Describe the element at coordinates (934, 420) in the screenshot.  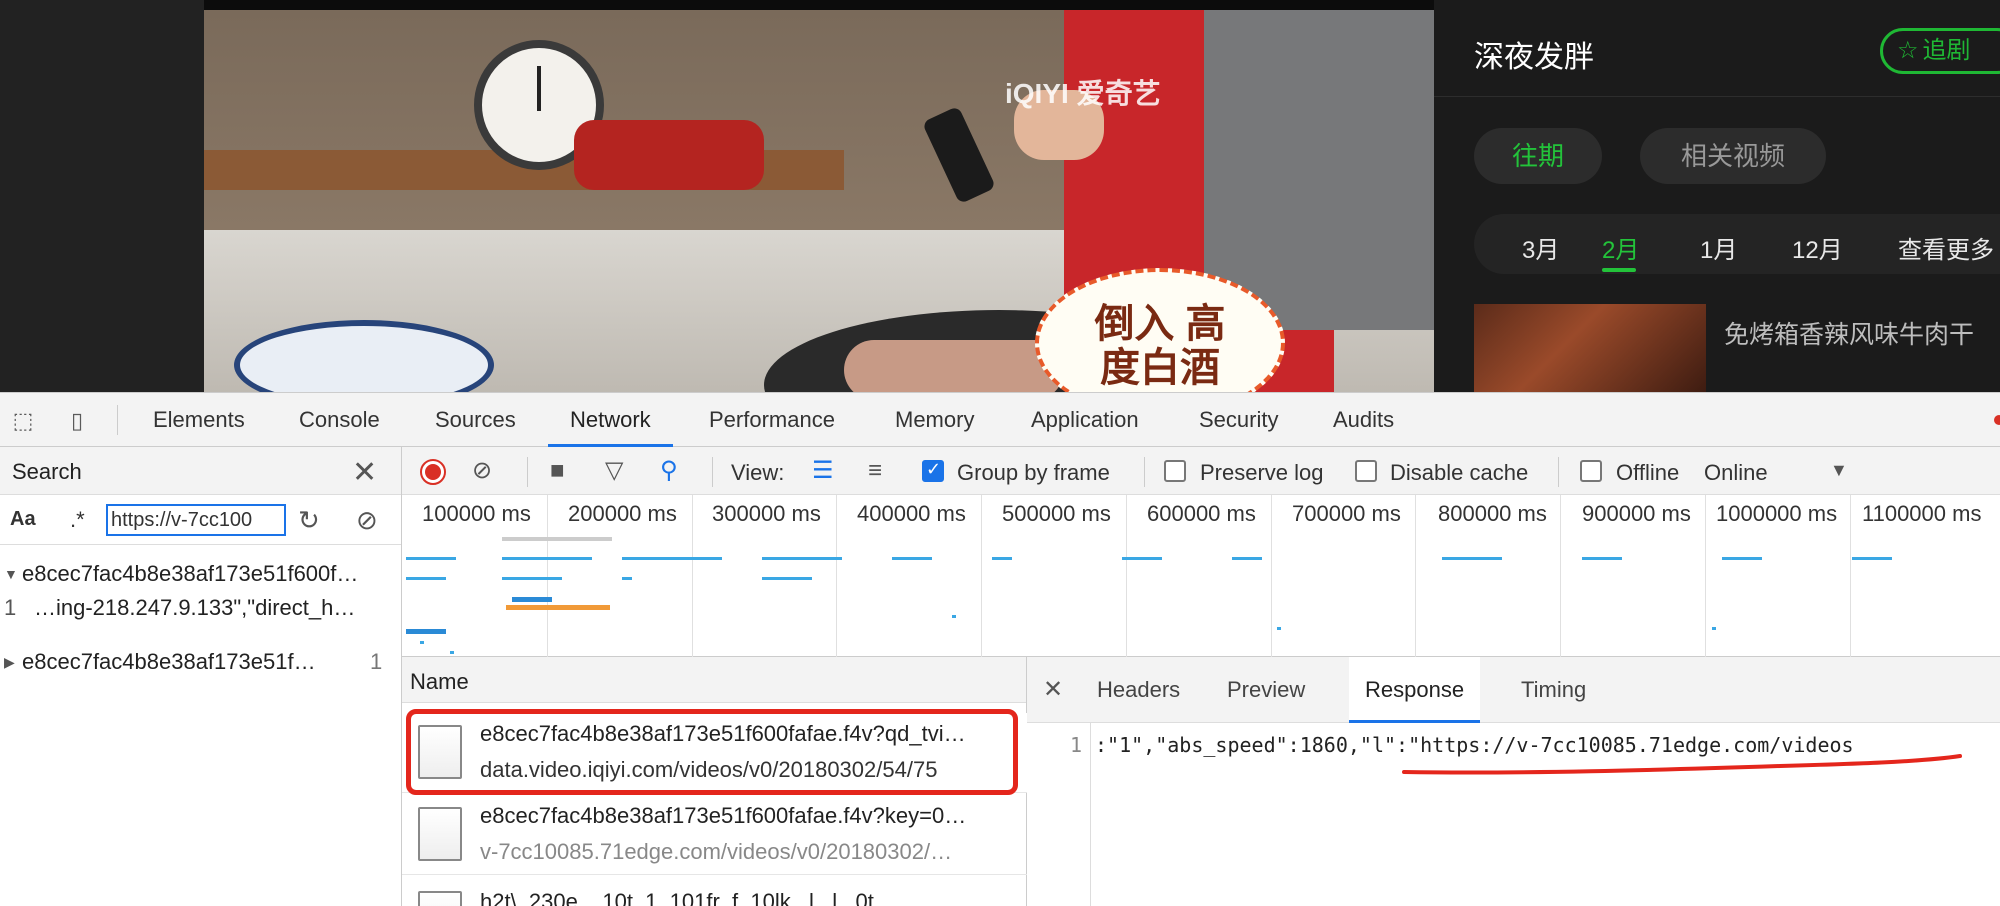
I see `tab-memory: Memory` at that location.